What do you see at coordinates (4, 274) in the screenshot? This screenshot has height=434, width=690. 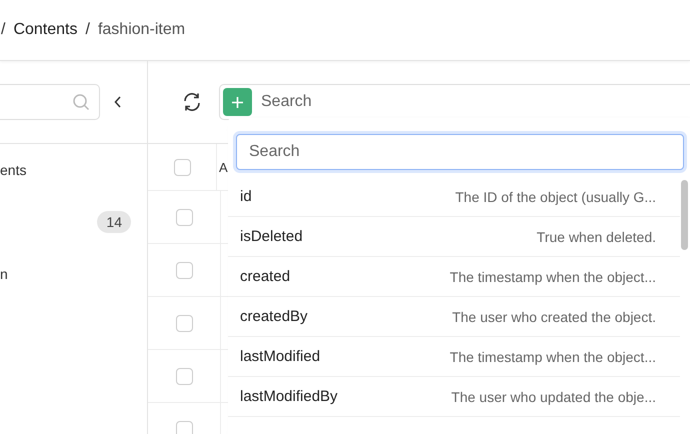 I see `sidebar-item: n` at bounding box center [4, 274].